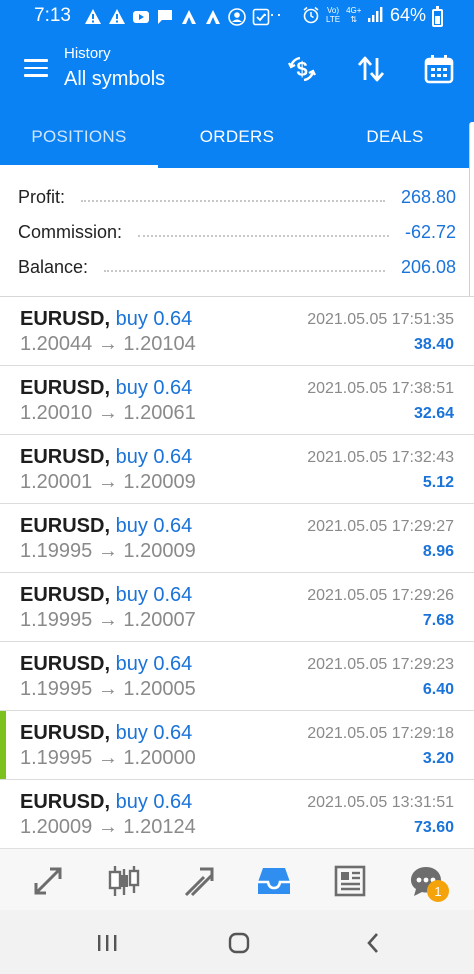  Describe the element at coordinates (433, 413) in the screenshot. I see `deal-profit: 32.64` at that location.